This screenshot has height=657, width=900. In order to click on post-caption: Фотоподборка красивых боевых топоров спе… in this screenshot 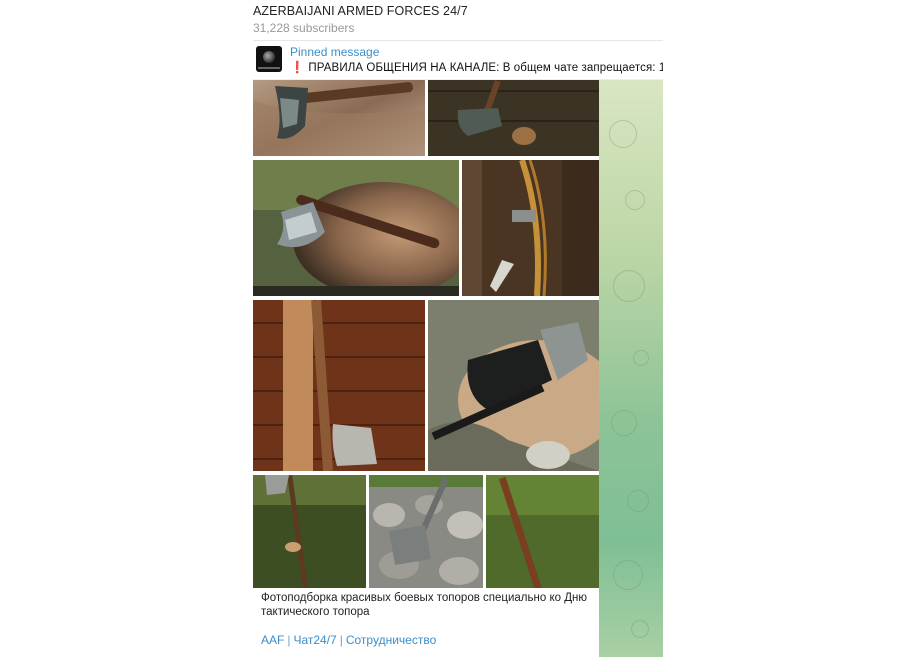, I will do `click(424, 605)`.